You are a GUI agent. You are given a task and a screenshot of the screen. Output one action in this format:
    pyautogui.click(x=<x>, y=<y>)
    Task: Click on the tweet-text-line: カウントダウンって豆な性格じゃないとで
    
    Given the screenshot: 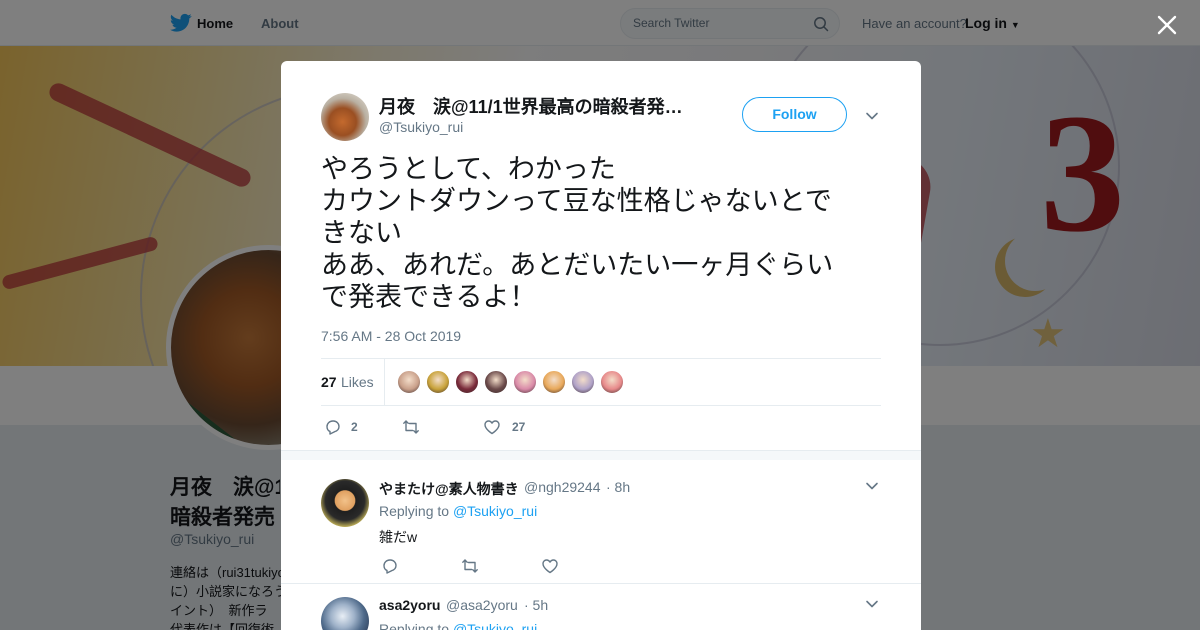 What is the action you would take?
    pyautogui.click(x=576, y=201)
    